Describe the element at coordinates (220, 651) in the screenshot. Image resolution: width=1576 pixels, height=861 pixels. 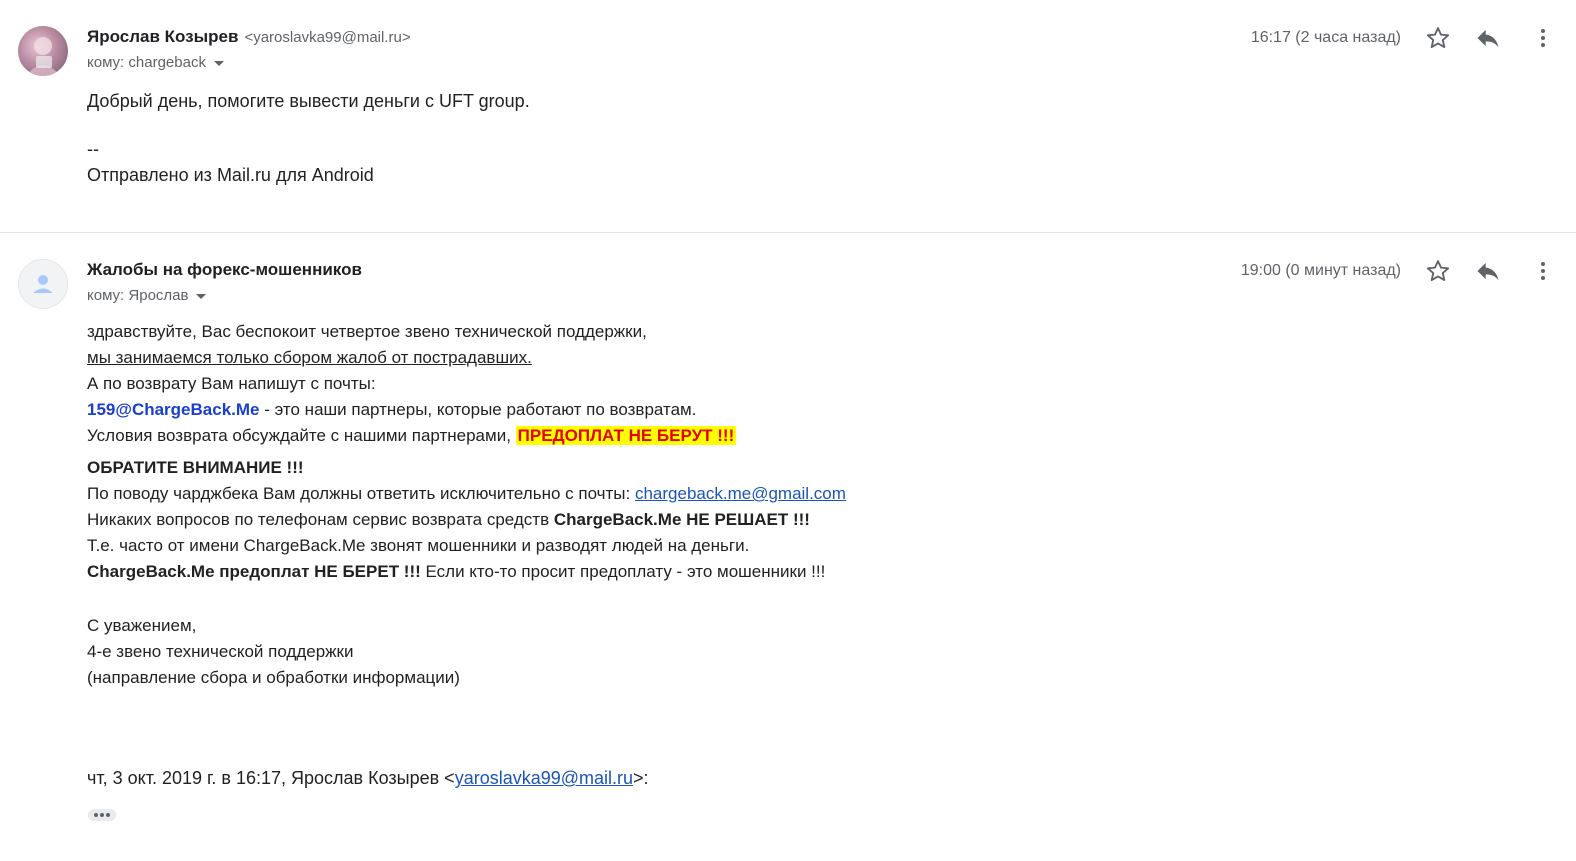
I see `signature-line: 4-е звено технической поддержки` at that location.